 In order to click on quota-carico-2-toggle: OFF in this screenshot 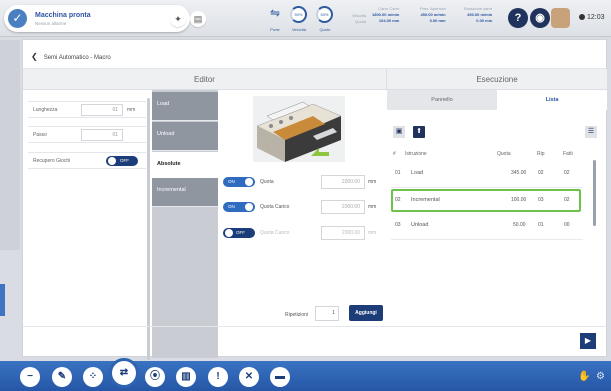, I will do `click(239, 233)`.